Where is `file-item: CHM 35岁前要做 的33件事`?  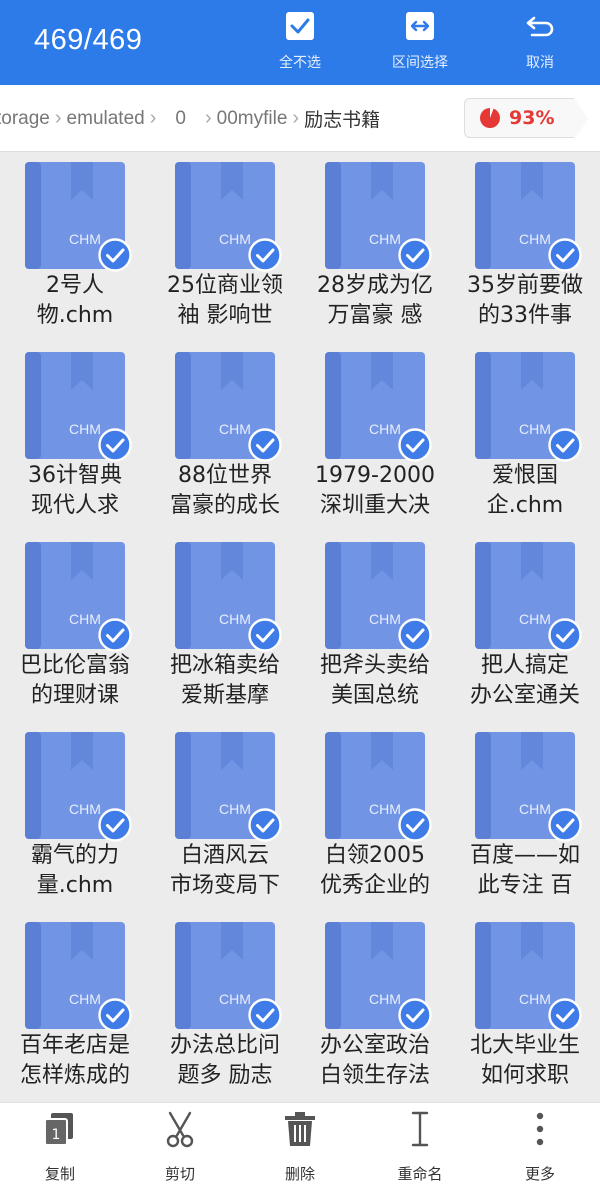
file-item: CHM 35岁前要做 的33件事 is located at coordinates (525, 247).